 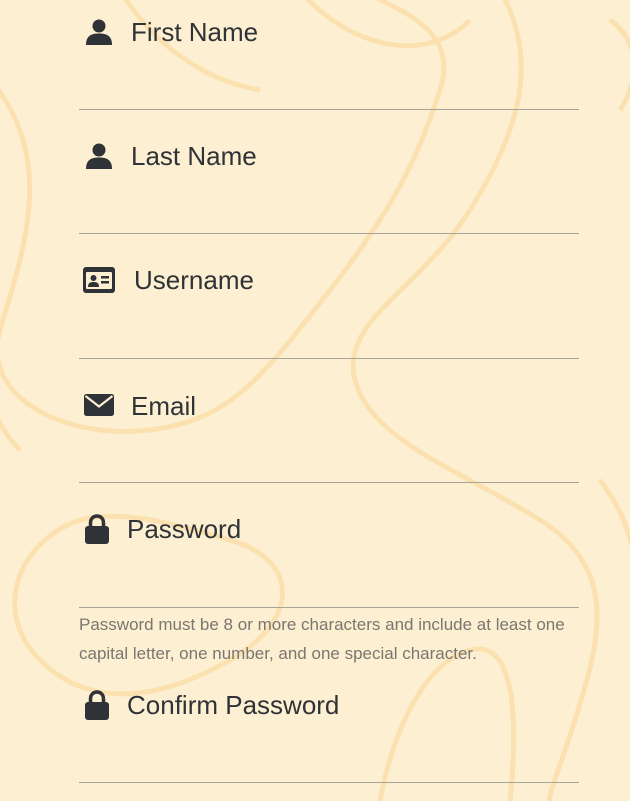 What do you see at coordinates (99, 280) in the screenshot?
I see `id-card-icon` at bounding box center [99, 280].